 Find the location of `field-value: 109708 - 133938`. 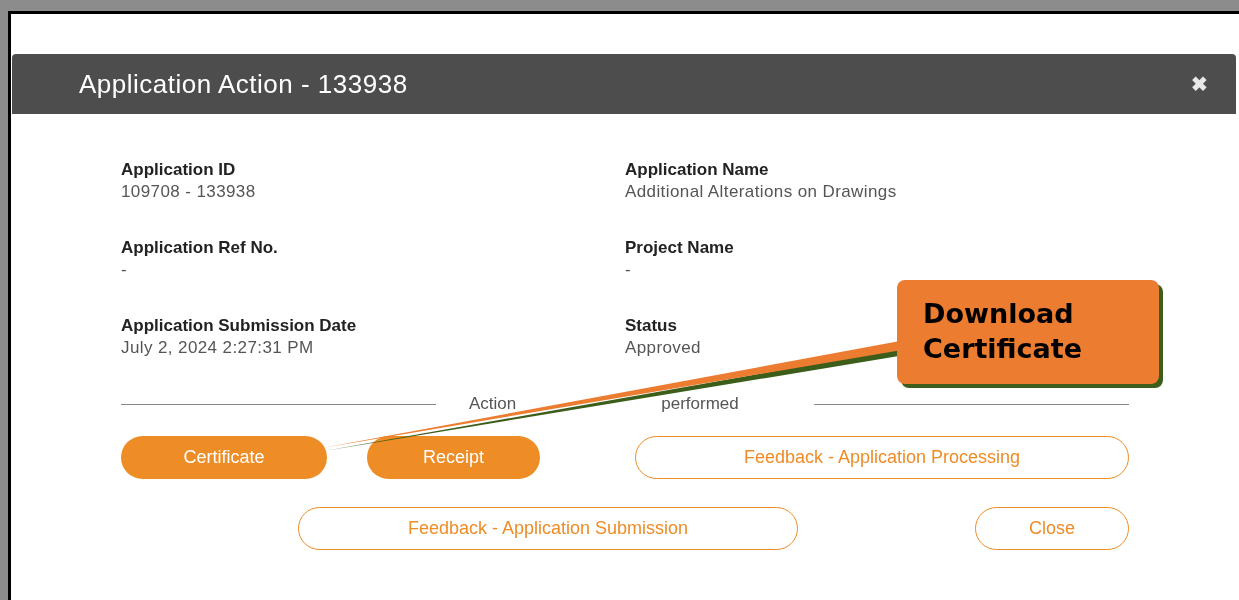

field-value: 109708 - 133938 is located at coordinates (188, 192).